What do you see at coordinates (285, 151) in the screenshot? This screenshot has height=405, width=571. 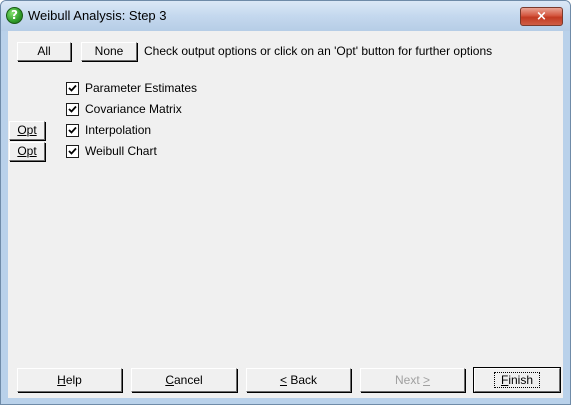 I see `option-row: Opt Weibull Chart` at bounding box center [285, 151].